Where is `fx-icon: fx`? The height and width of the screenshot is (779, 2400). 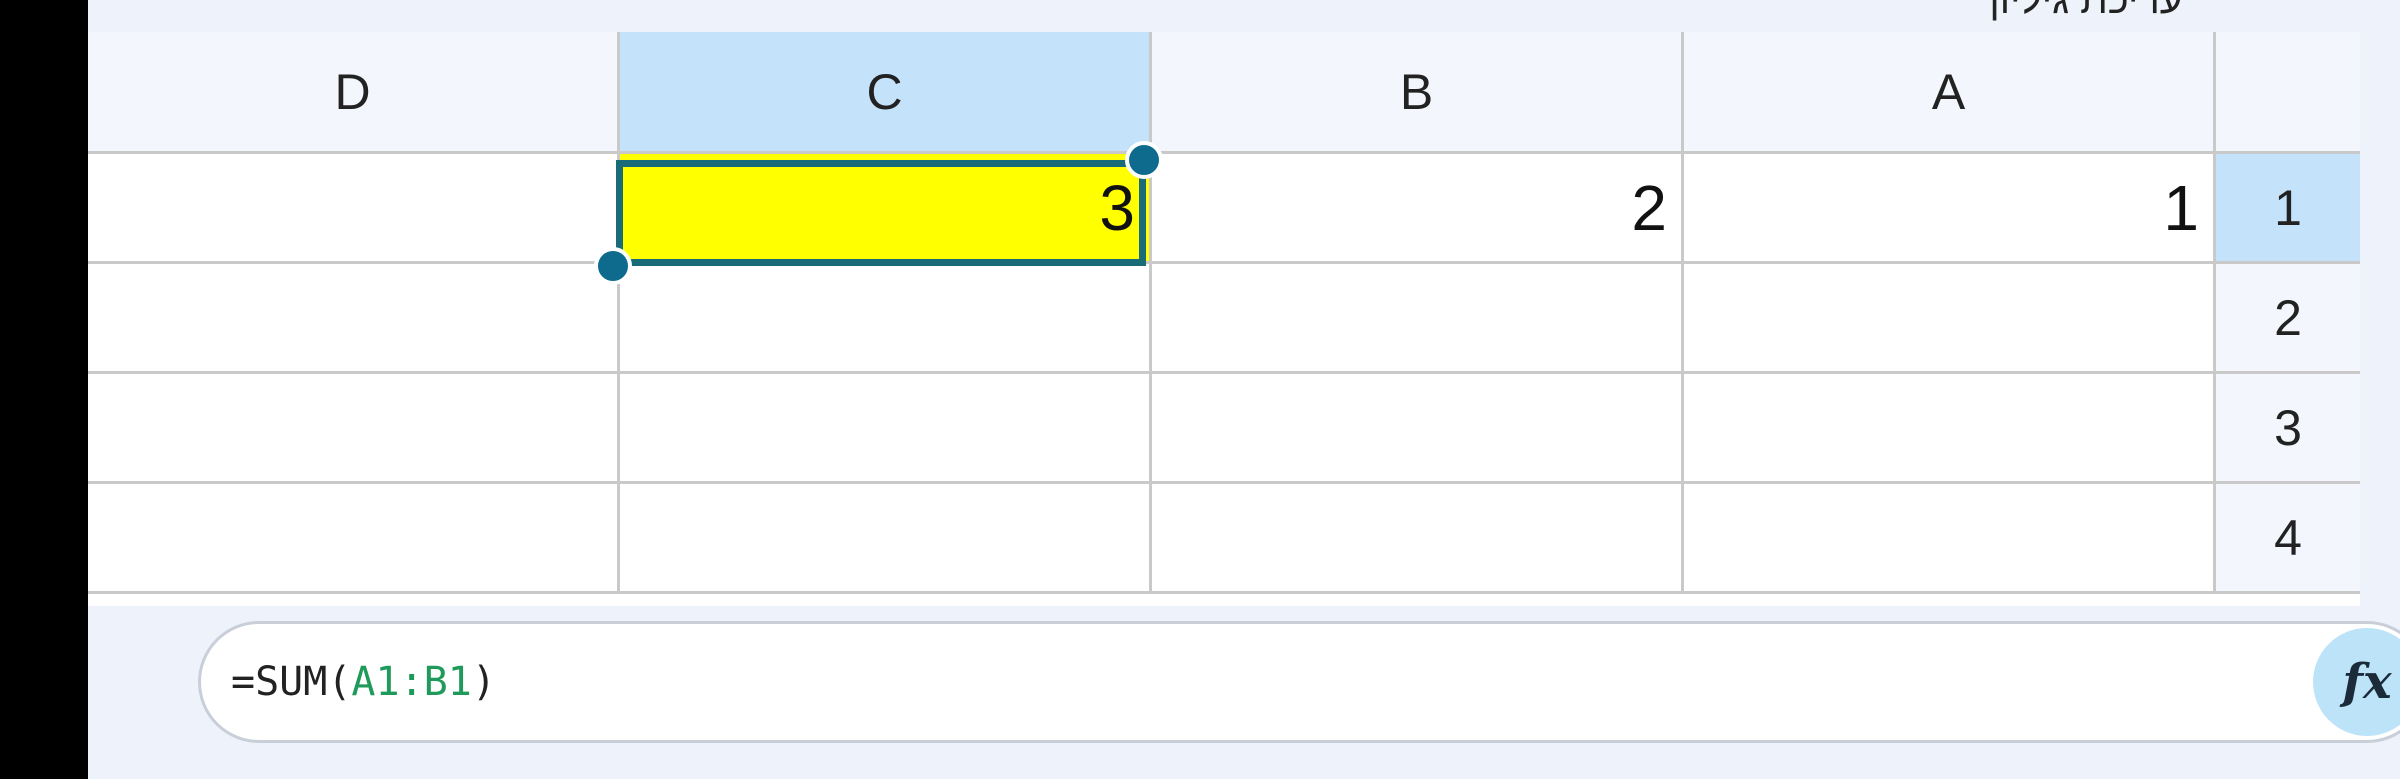 fx-icon: fx is located at coordinates (2367, 682).